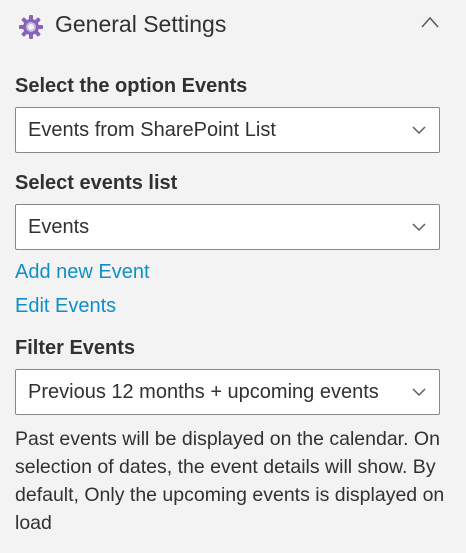 This screenshot has width=466, height=553. What do you see at coordinates (31, 27) in the screenshot?
I see `gear-icon` at bounding box center [31, 27].